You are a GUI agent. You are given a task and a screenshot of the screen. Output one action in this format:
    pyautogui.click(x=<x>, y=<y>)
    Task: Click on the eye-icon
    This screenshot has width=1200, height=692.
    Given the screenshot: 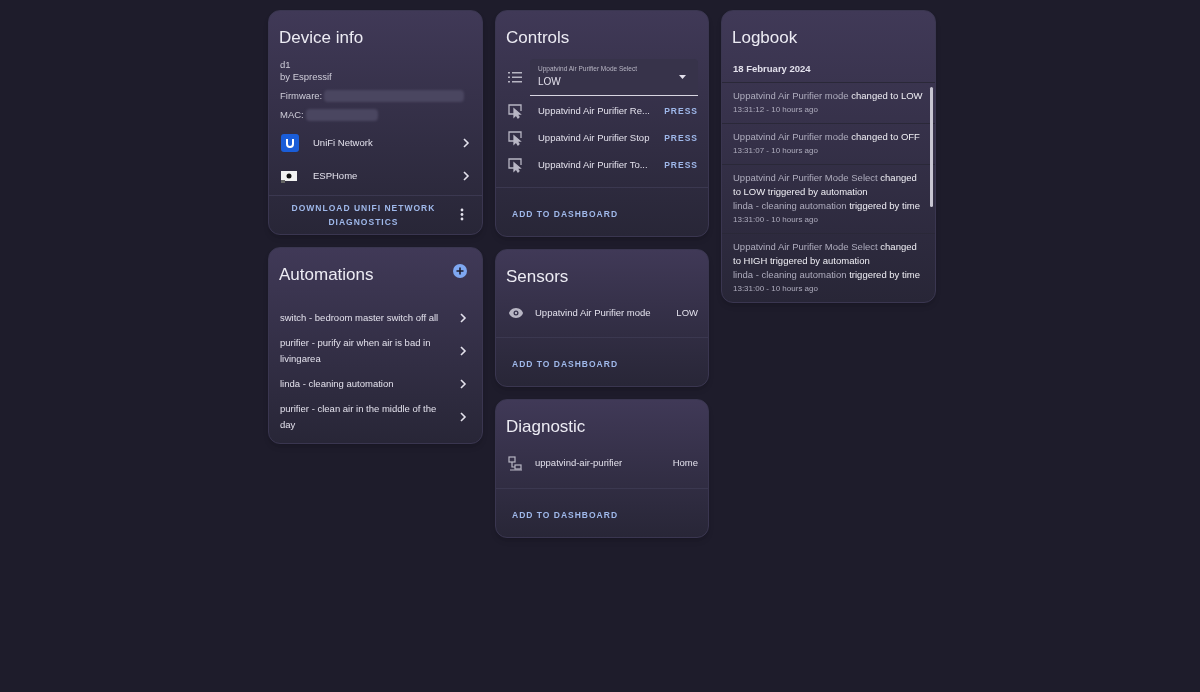 What is the action you would take?
    pyautogui.click(x=516, y=313)
    